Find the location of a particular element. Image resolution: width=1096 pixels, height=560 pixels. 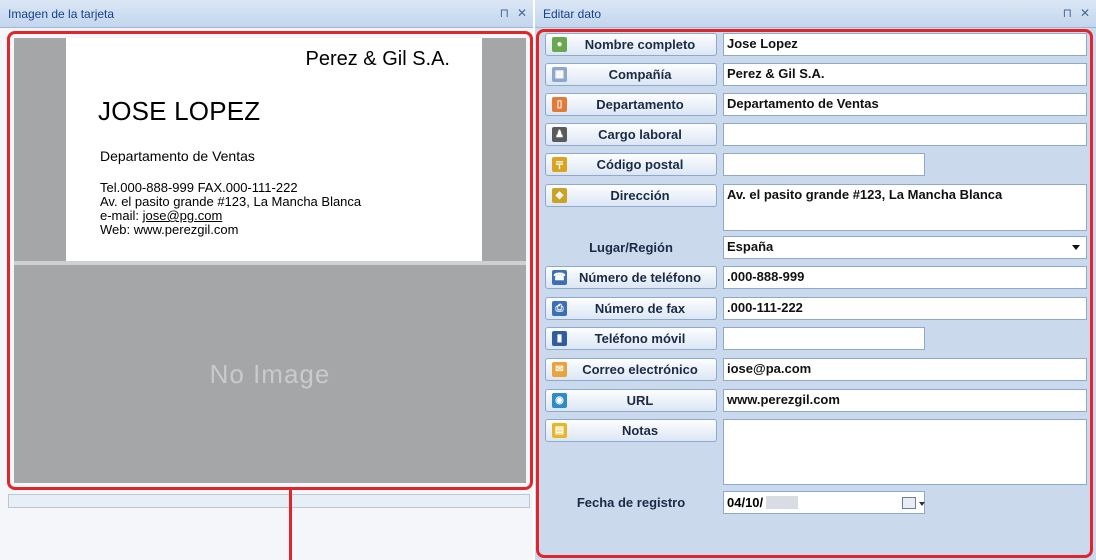

card-image-panel-header: Imagen de la tarjeta ⊓ ✕ is located at coordinates (266, 14).